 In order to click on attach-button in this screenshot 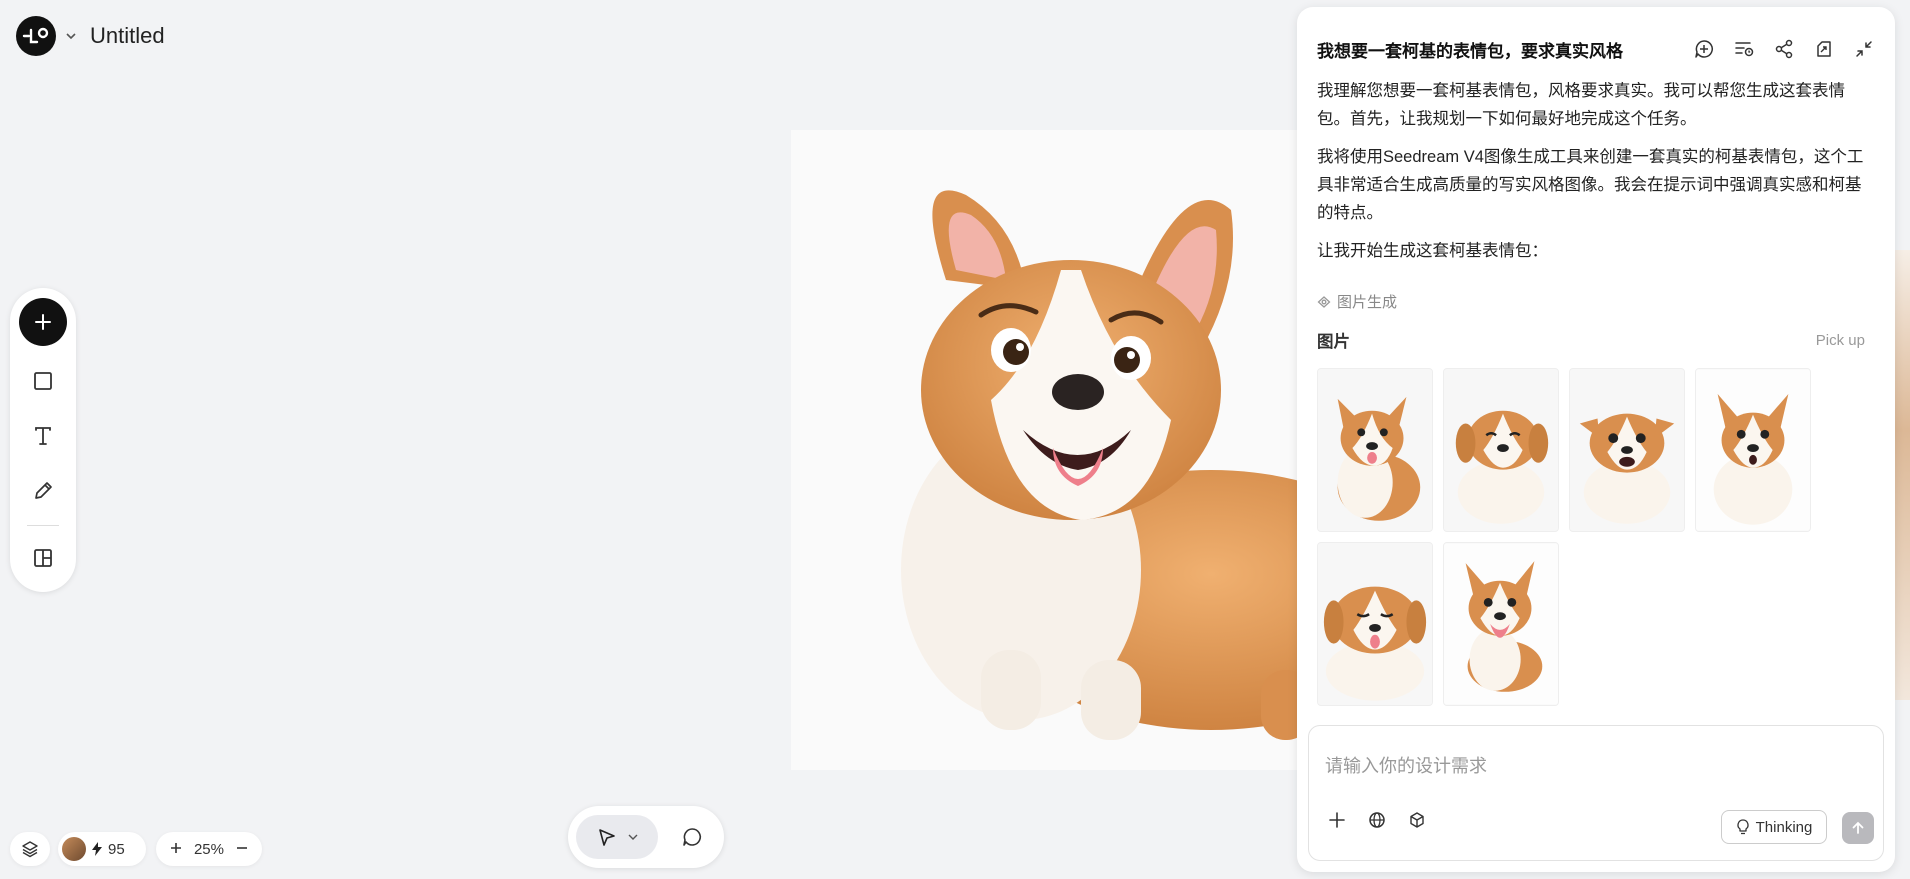, I will do `click(1337, 820)`.